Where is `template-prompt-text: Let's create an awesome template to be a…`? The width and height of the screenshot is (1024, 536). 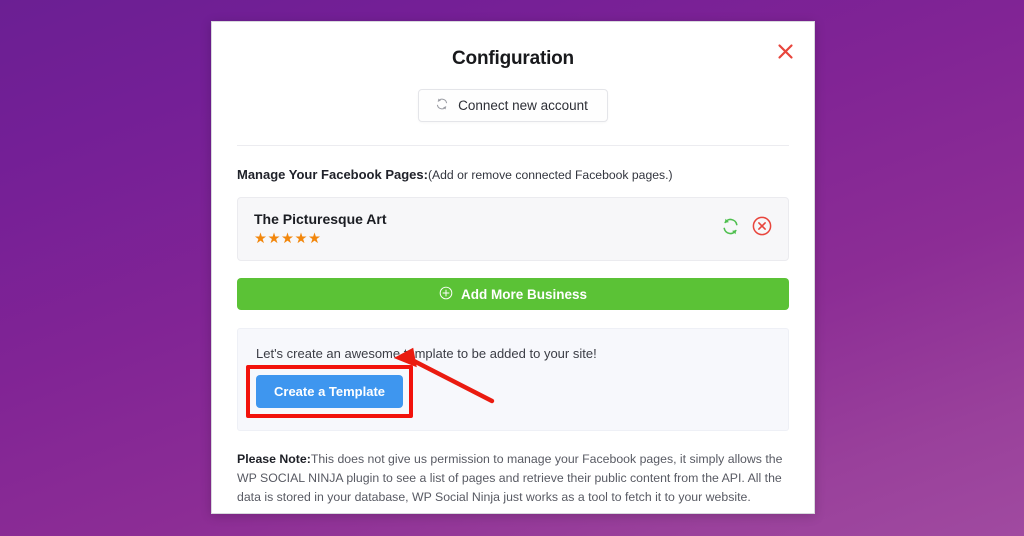 template-prompt-text: Let's create an awesome template to be a… is located at coordinates (426, 354).